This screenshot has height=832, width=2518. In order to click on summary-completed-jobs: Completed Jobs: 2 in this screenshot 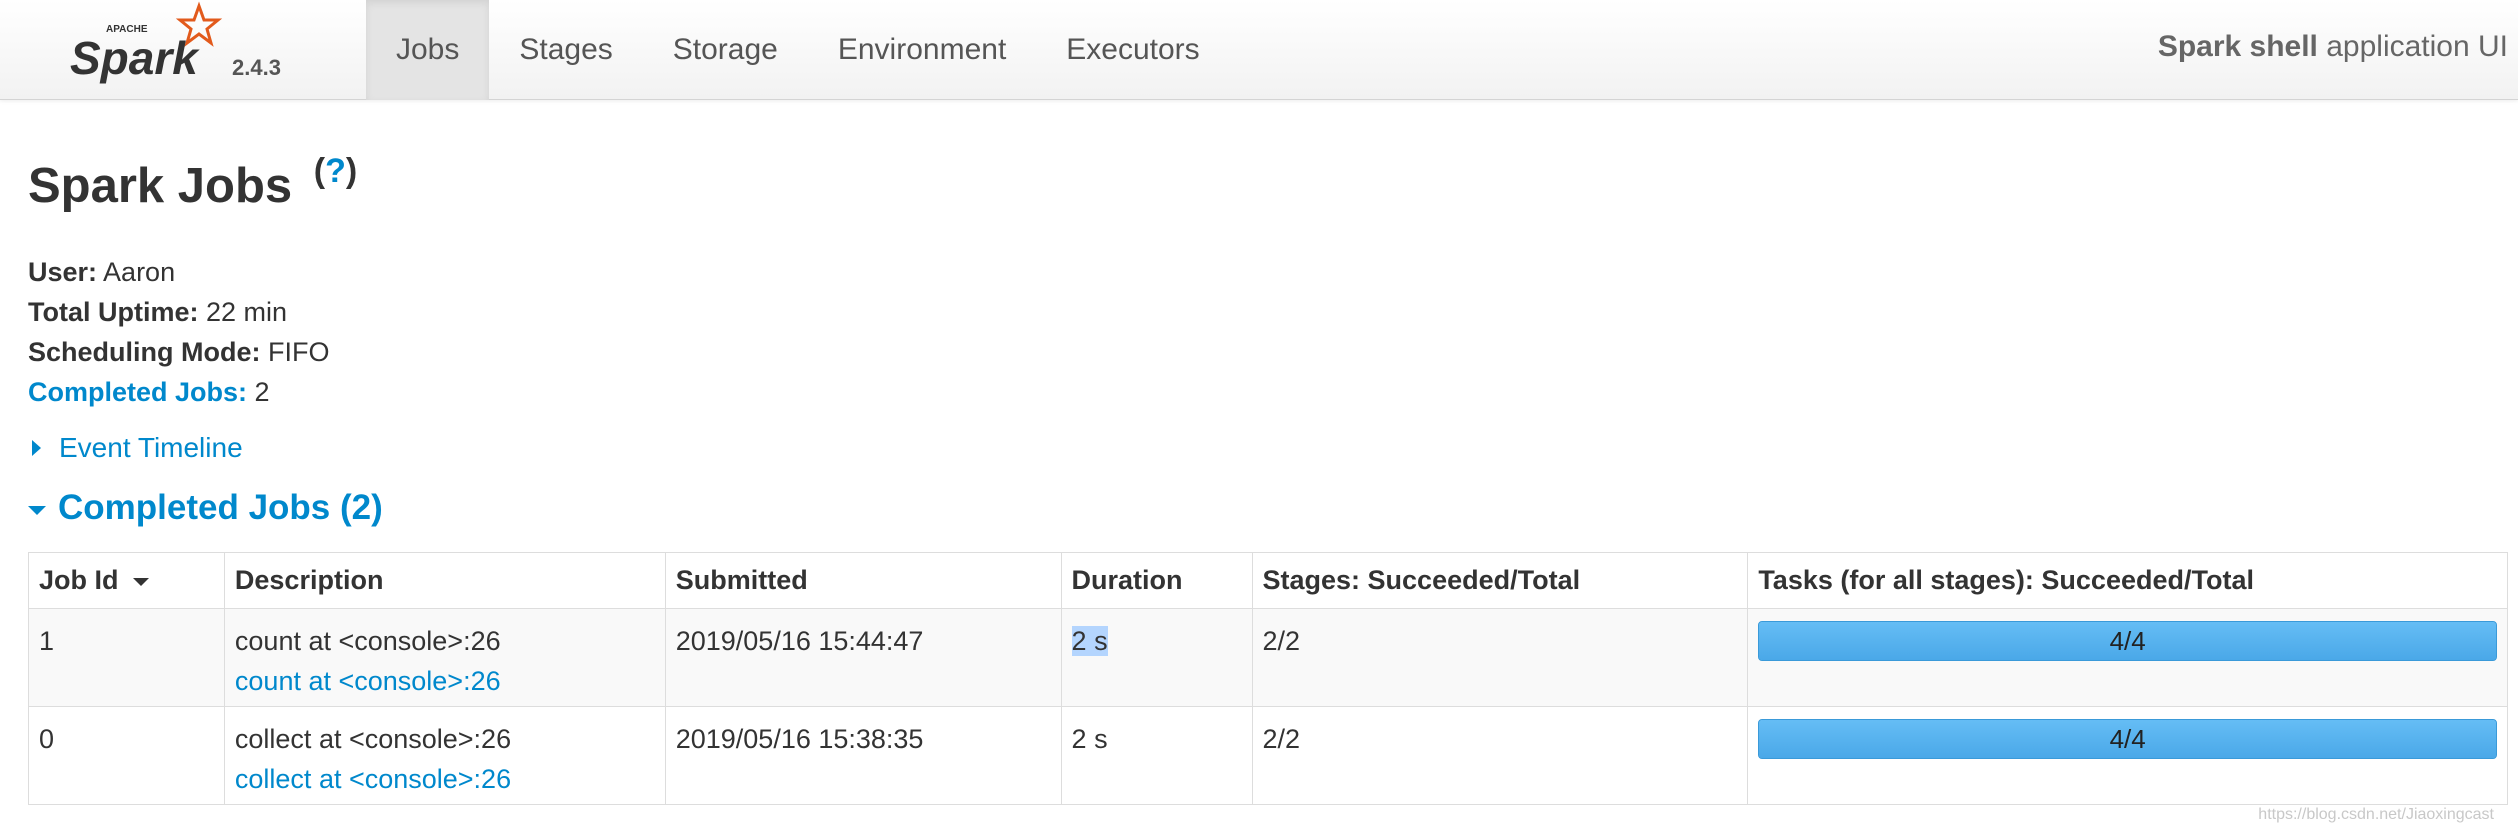, I will do `click(179, 392)`.